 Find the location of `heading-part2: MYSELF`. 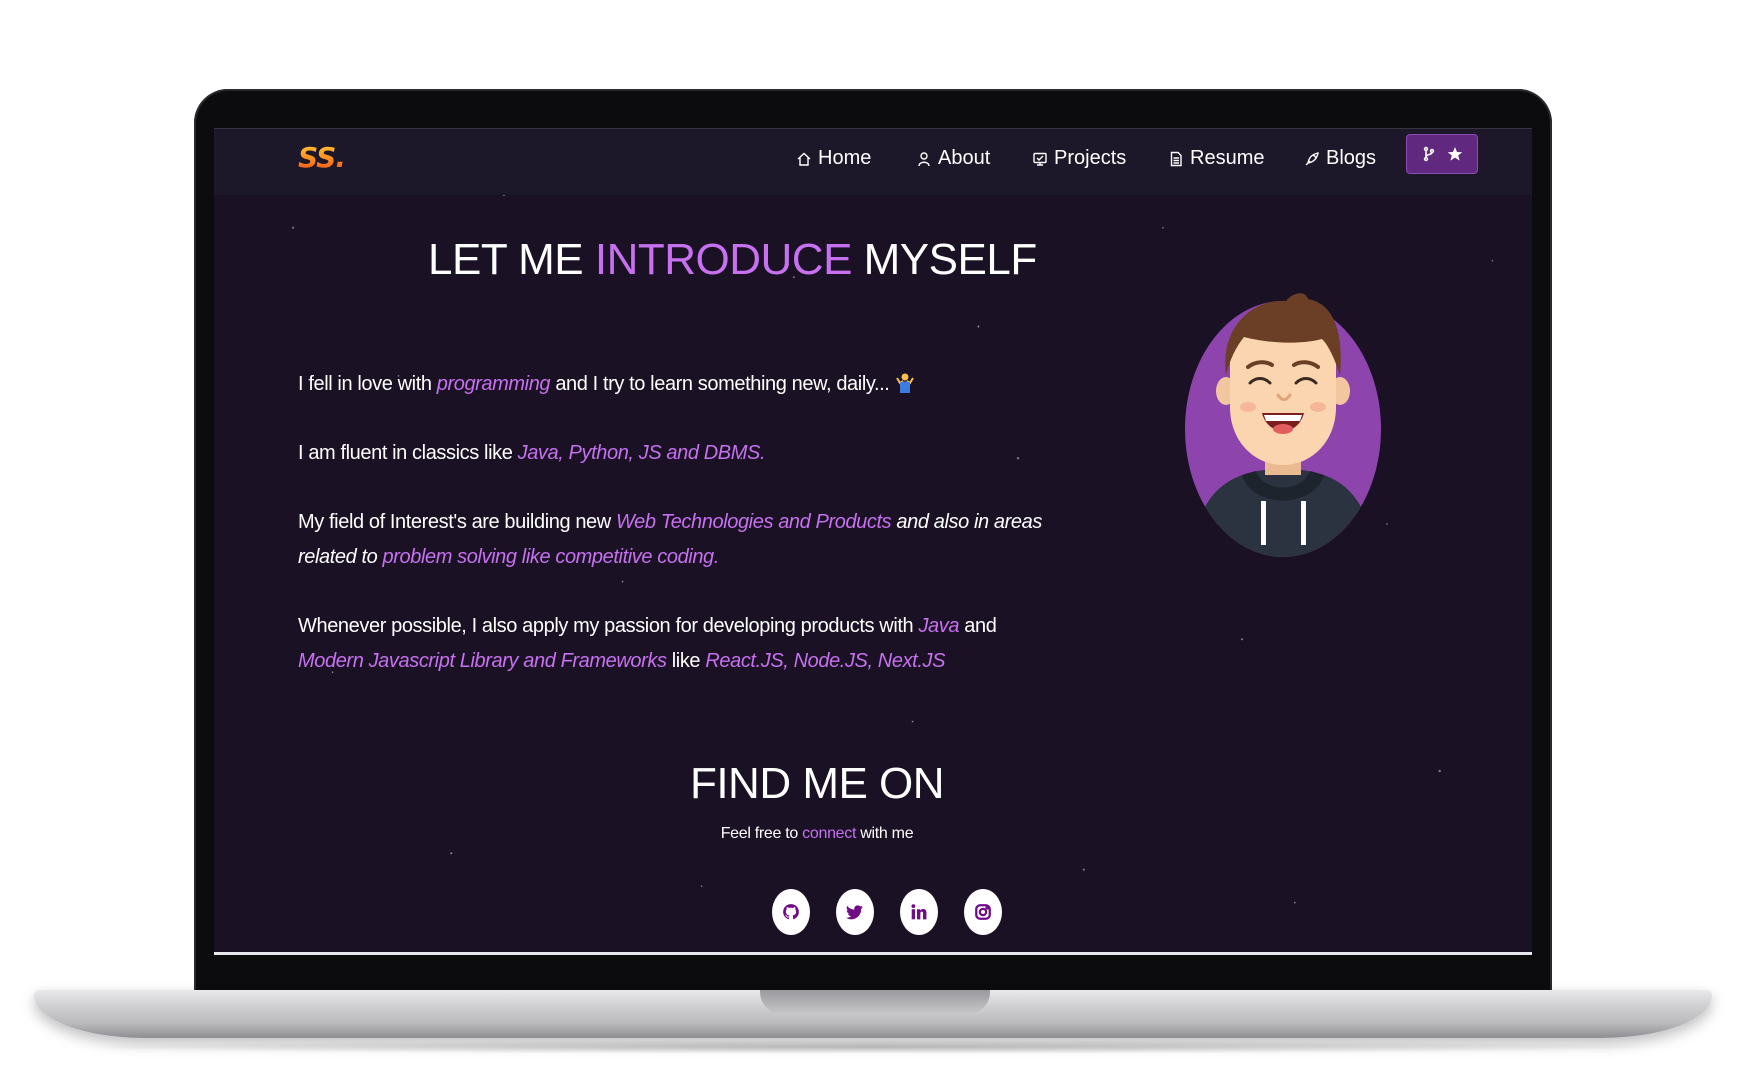

heading-part2: MYSELF is located at coordinates (950, 259).